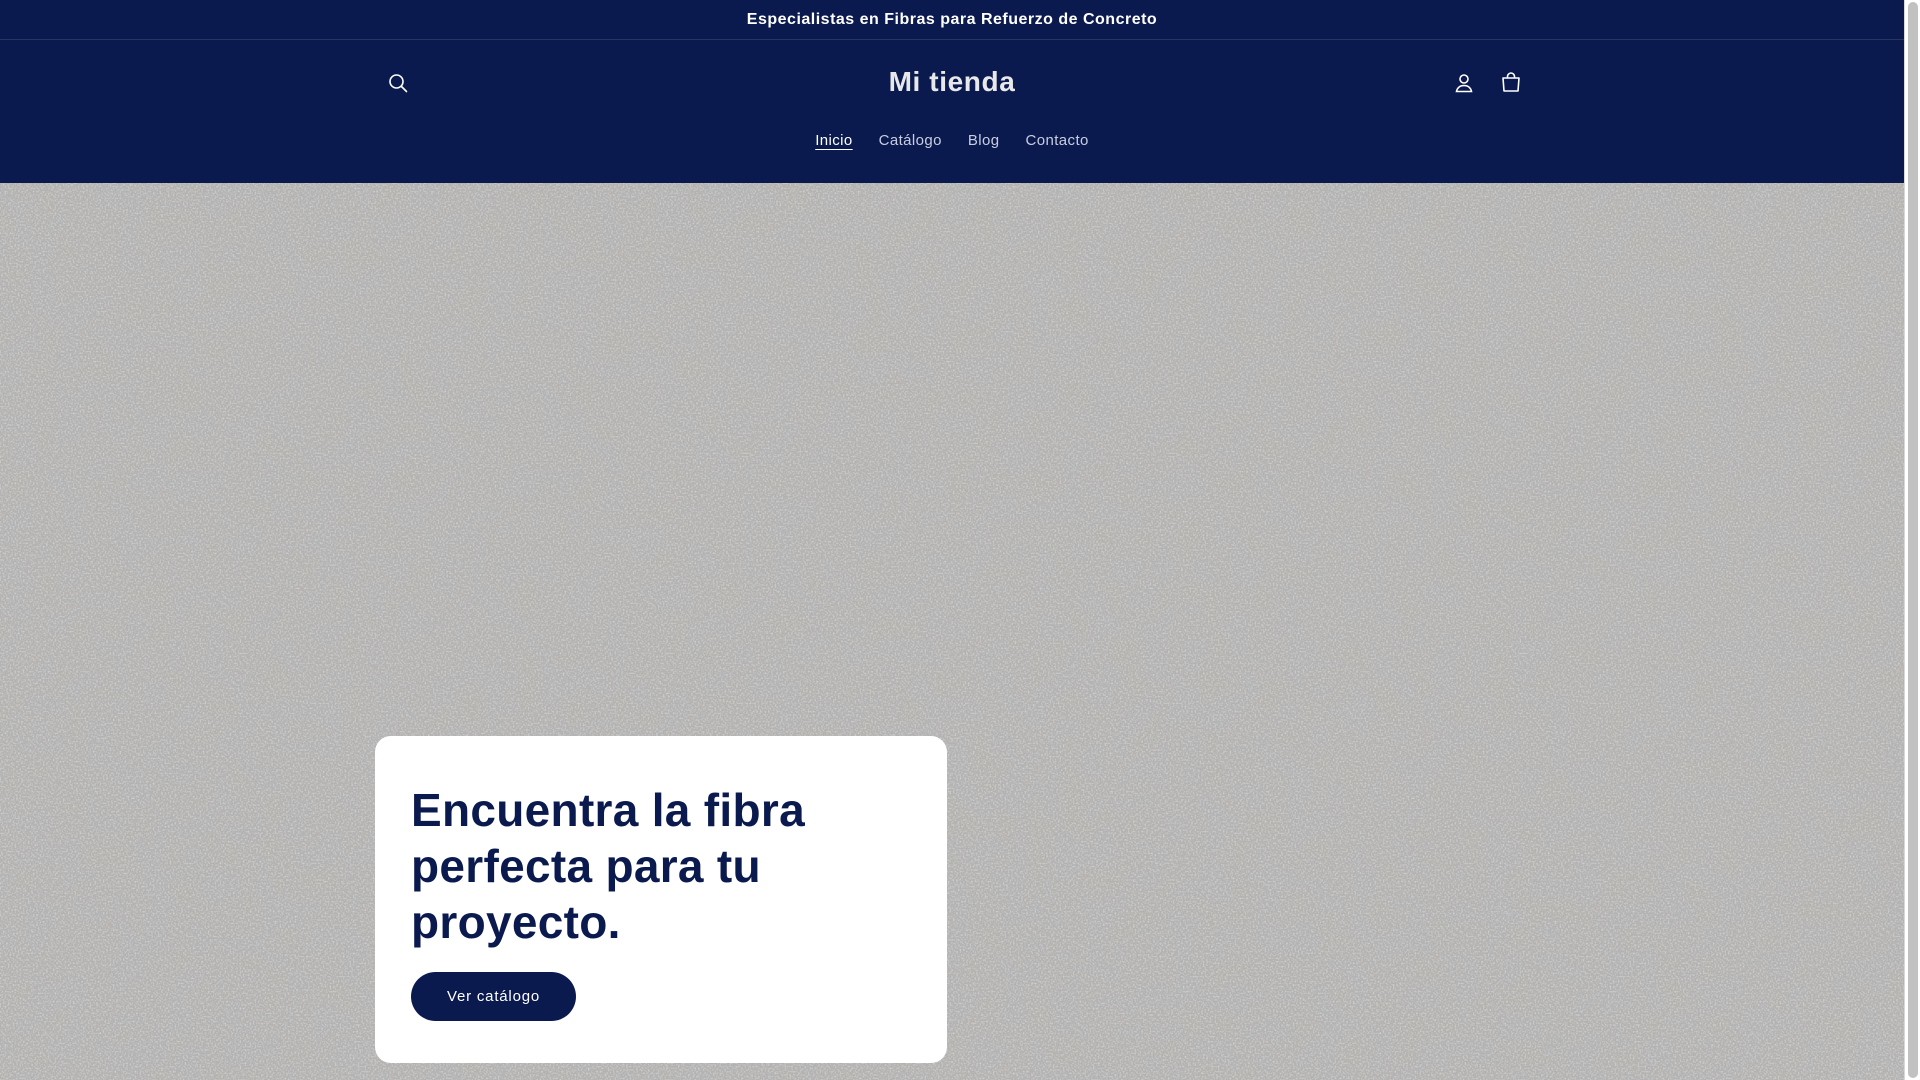 The height and width of the screenshot is (1080, 1920). I want to click on user-icon, so click(1464, 83).